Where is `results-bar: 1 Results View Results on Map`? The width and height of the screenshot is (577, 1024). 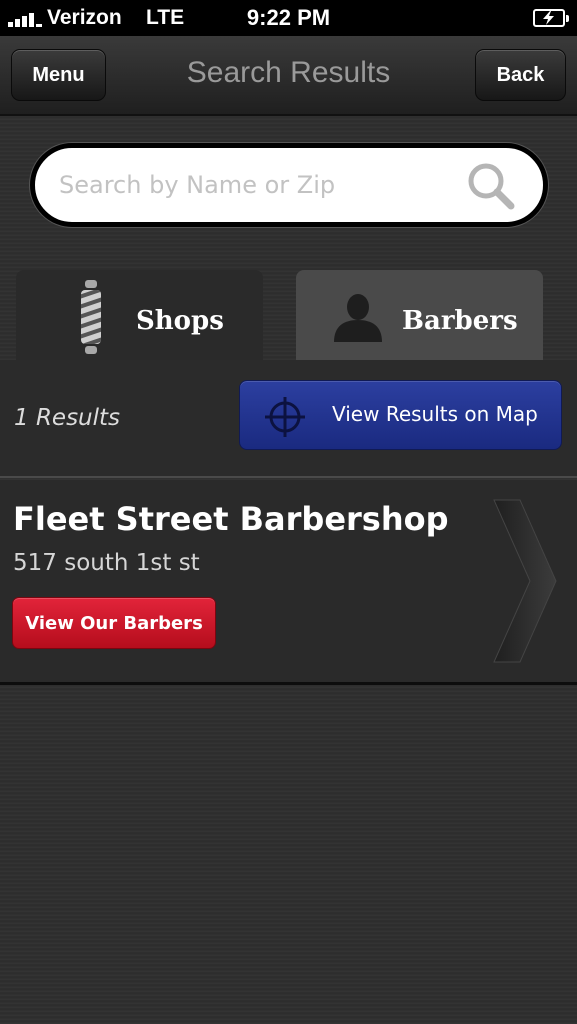
results-bar: 1 Results View Results on Map is located at coordinates (288, 419).